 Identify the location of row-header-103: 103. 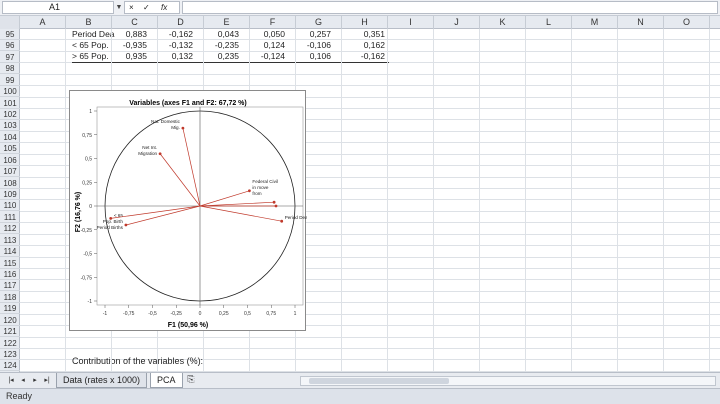
(10, 126).